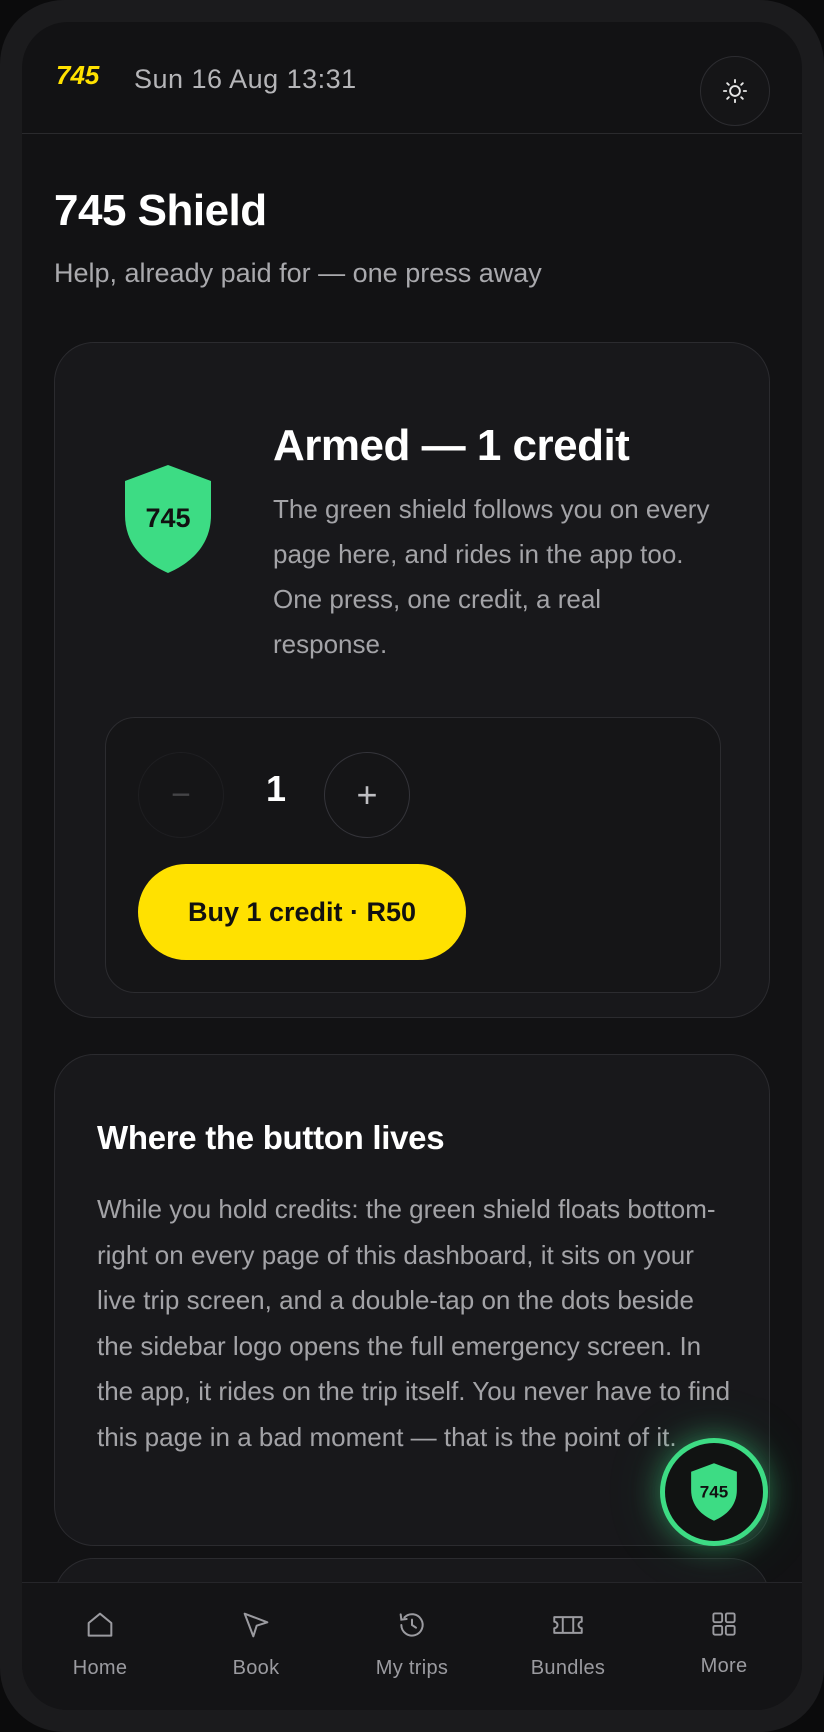 The height and width of the screenshot is (1732, 824). Describe the element at coordinates (271, 1137) in the screenshot. I see `where-title: Where the button lives` at that location.